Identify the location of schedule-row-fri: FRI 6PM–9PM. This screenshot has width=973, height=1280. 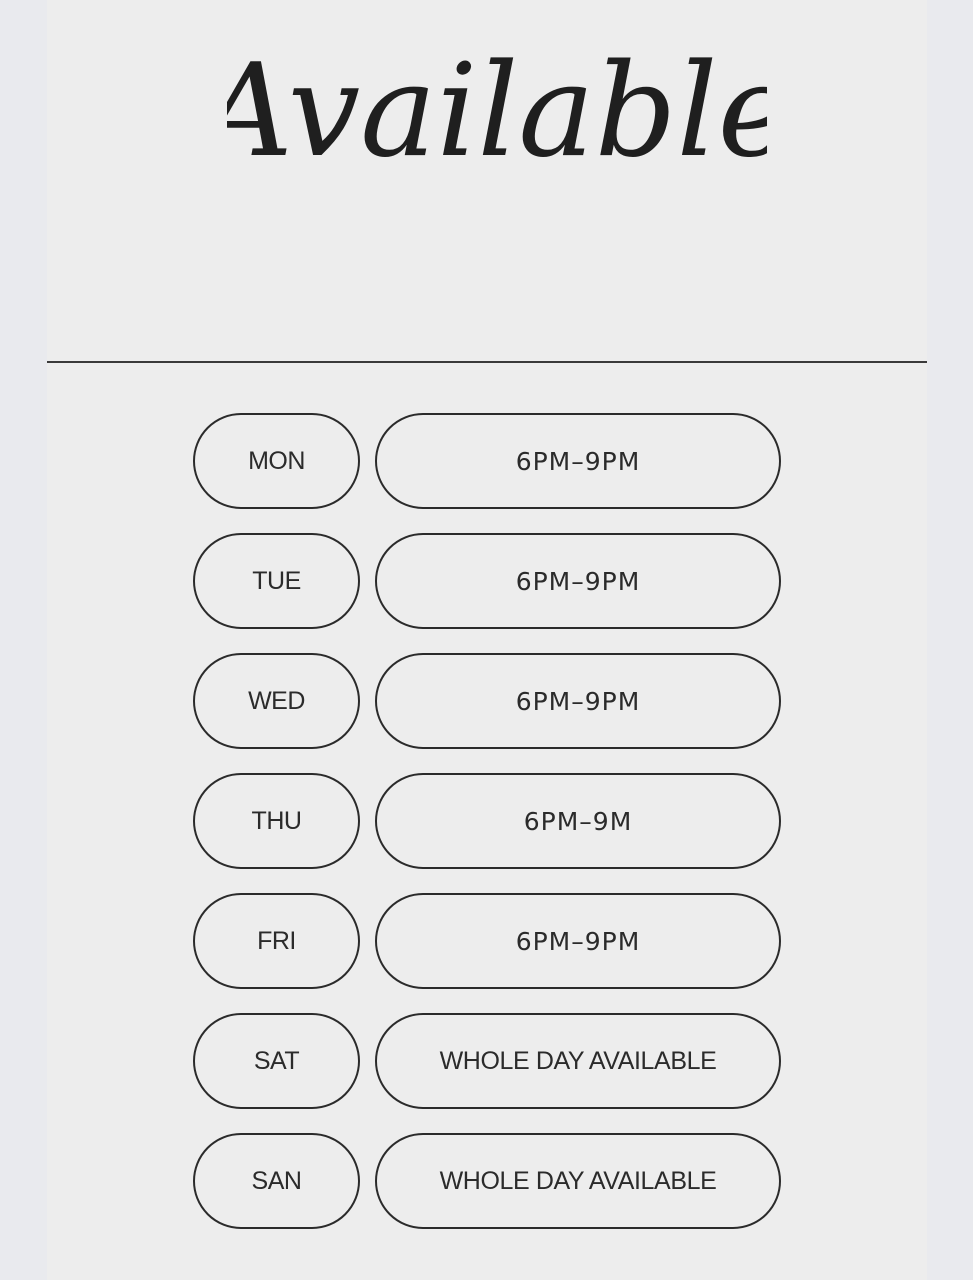
(487, 941).